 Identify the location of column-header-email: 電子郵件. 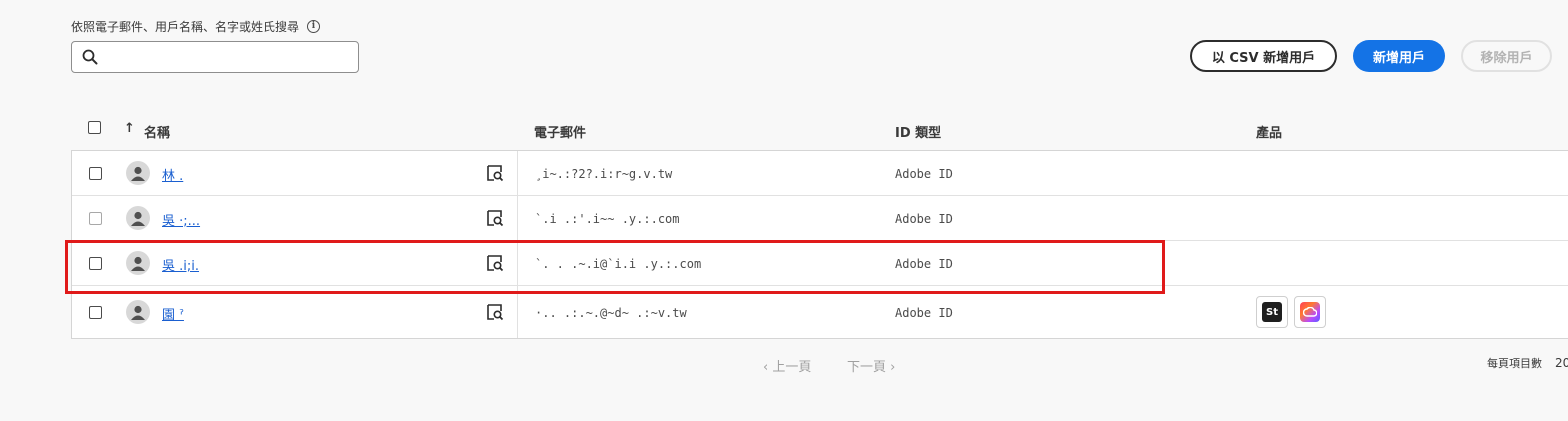
(560, 133).